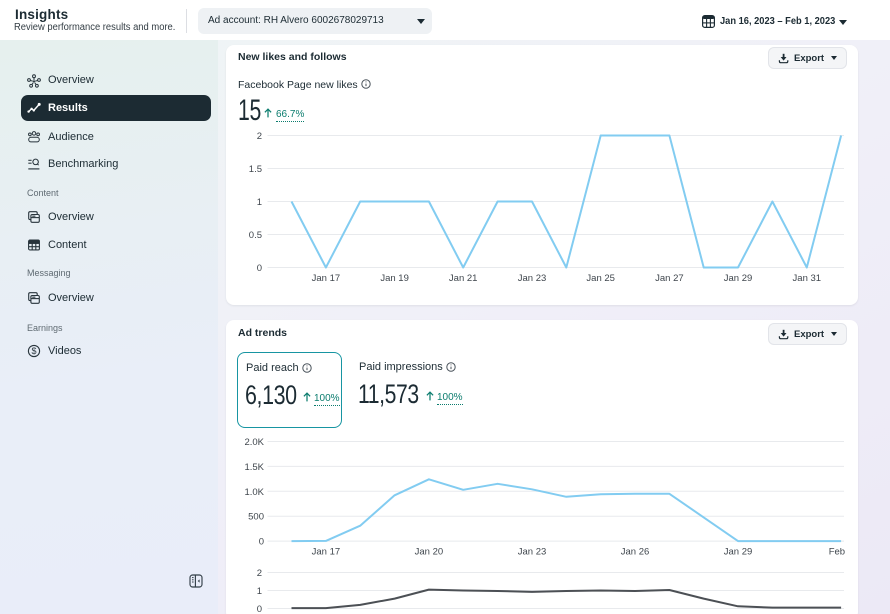 The height and width of the screenshot is (614, 890). I want to click on svg-text: 1.0K, so click(254, 492).